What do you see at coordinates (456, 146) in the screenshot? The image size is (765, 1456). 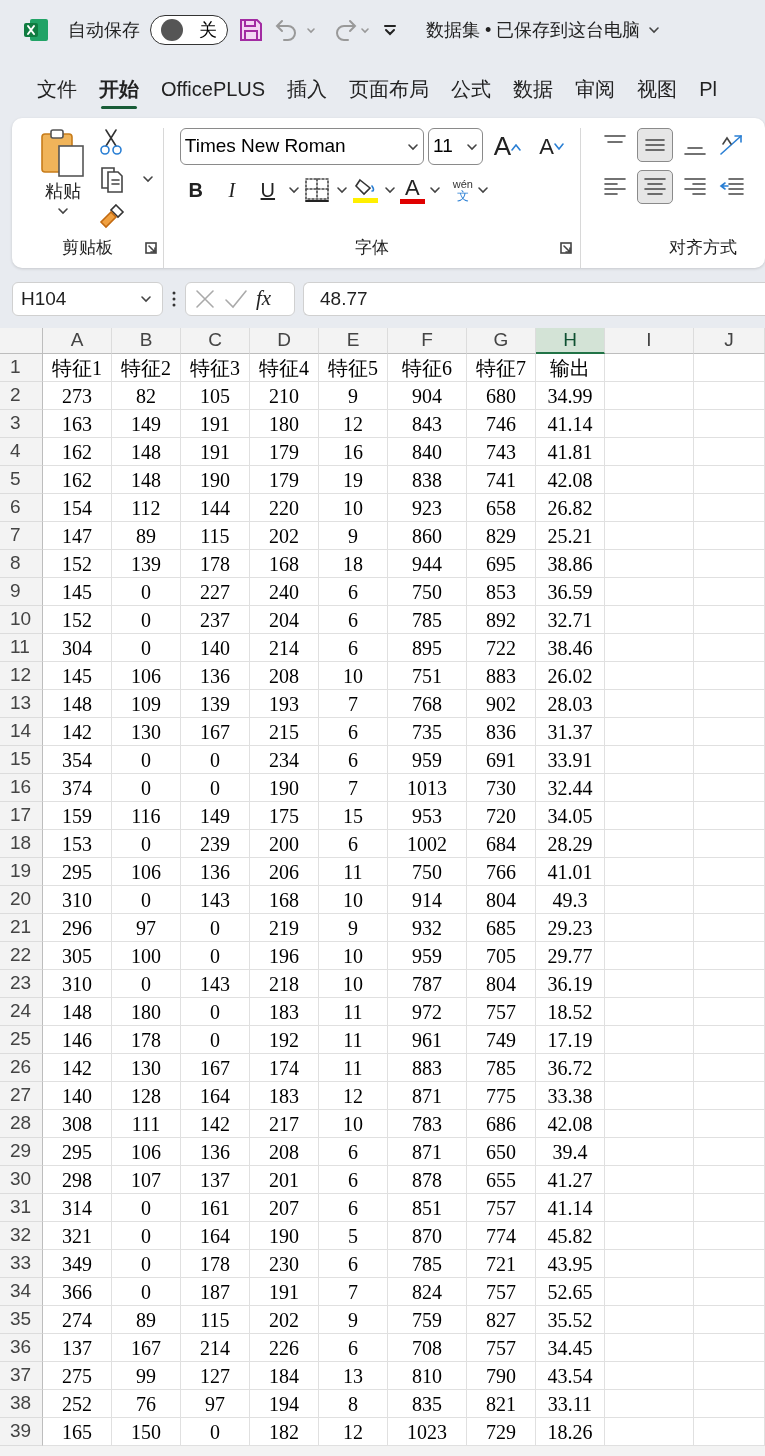 I see `font-size-dropdown: 11` at bounding box center [456, 146].